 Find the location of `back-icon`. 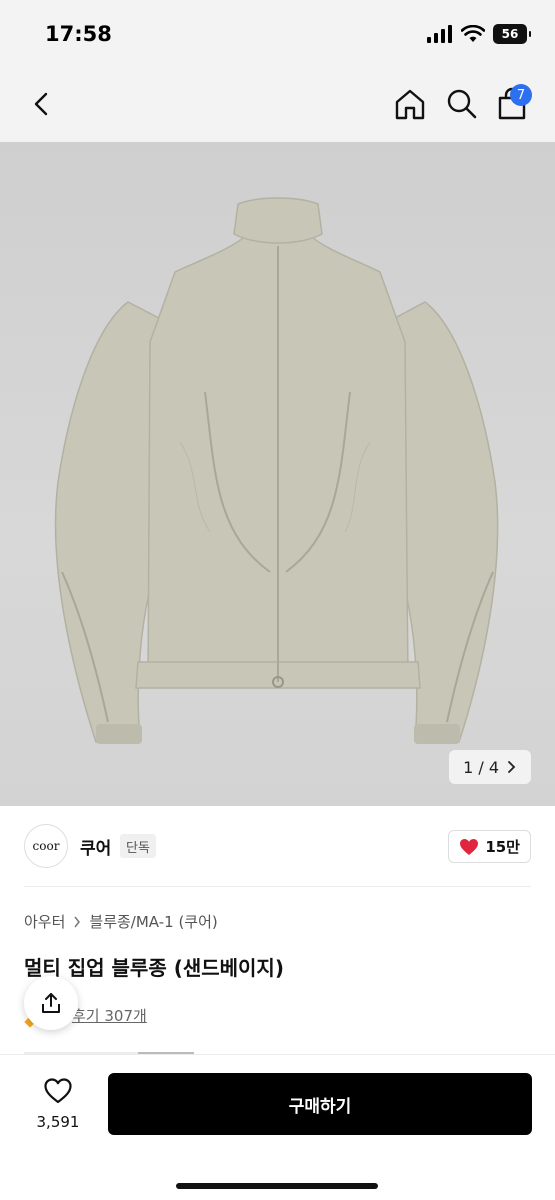

back-icon is located at coordinates (42, 104).